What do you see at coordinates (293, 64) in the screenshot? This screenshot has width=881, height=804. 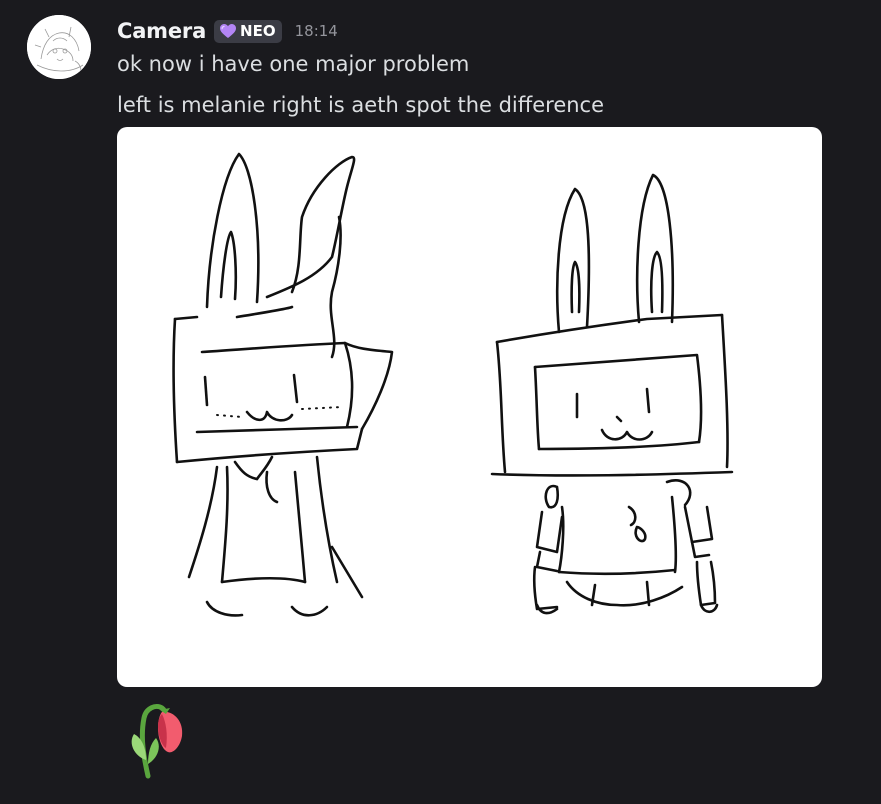 I see `message-text-line: ok now i have one major problem` at bounding box center [293, 64].